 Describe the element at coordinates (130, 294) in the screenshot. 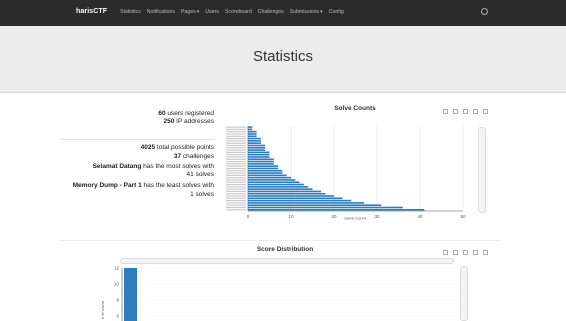

I see `score-bar` at that location.